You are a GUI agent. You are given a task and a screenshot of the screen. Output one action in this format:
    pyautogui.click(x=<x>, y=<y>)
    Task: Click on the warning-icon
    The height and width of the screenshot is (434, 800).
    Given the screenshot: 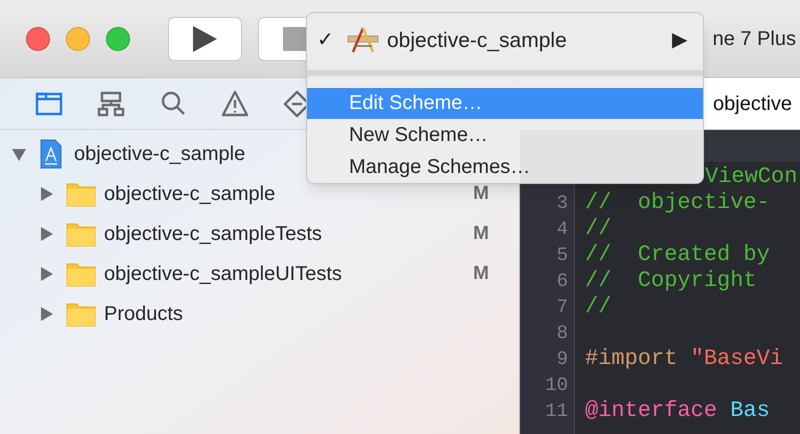 What is the action you would take?
    pyautogui.click(x=235, y=103)
    